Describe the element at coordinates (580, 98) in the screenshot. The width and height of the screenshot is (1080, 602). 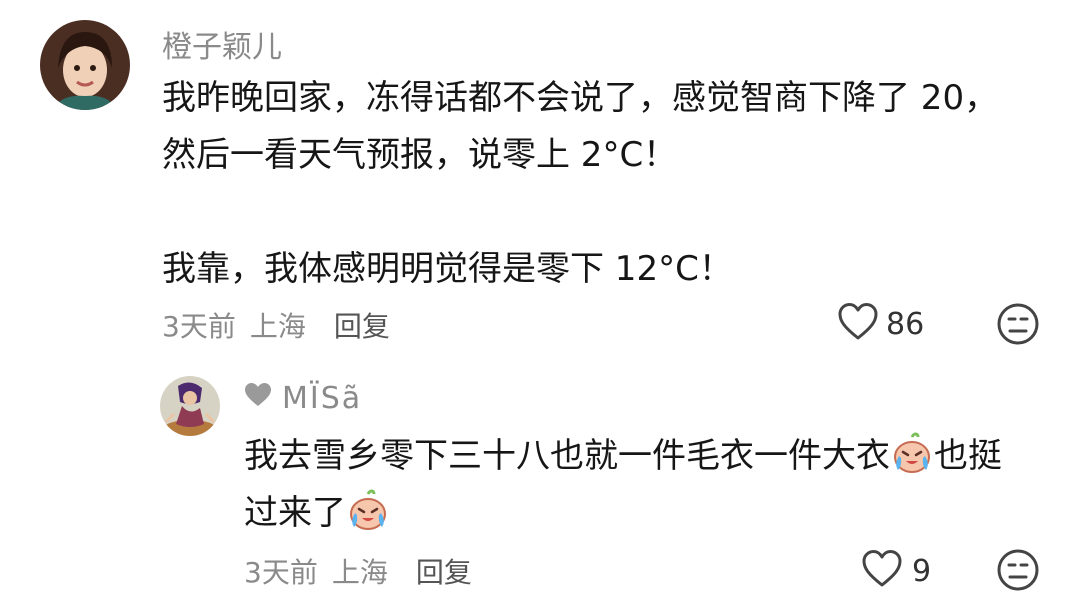
I see `comment-line: 我昨晚回家，冻得话都不会说了，感觉智商下降了 20，` at that location.